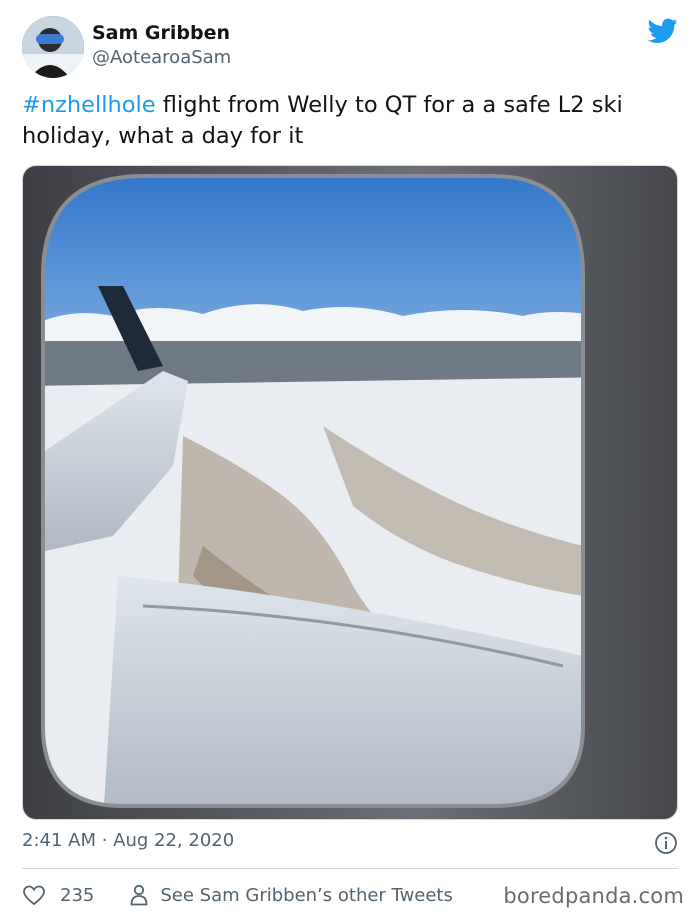 The image size is (700, 923). What do you see at coordinates (350, 868) in the screenshot?
I see `divider` at bounding box center [350, 868].